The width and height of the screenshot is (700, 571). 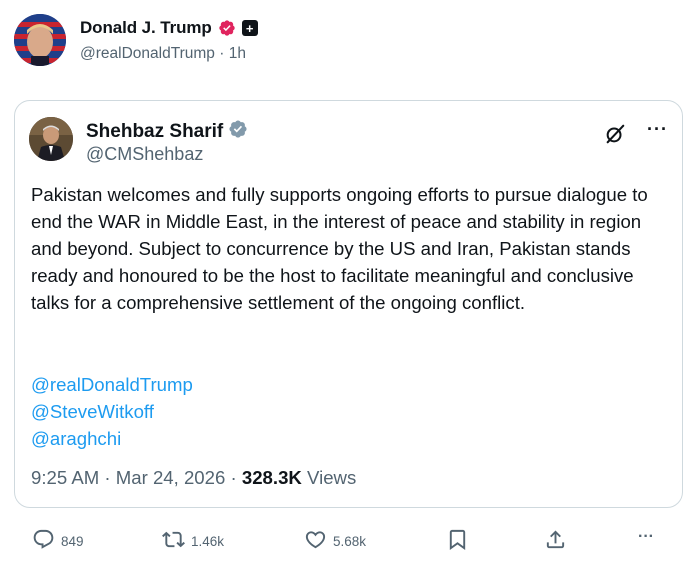 I want to click on author-meta: @realDonaldTrump · 1h, so click(x=163, y=54).